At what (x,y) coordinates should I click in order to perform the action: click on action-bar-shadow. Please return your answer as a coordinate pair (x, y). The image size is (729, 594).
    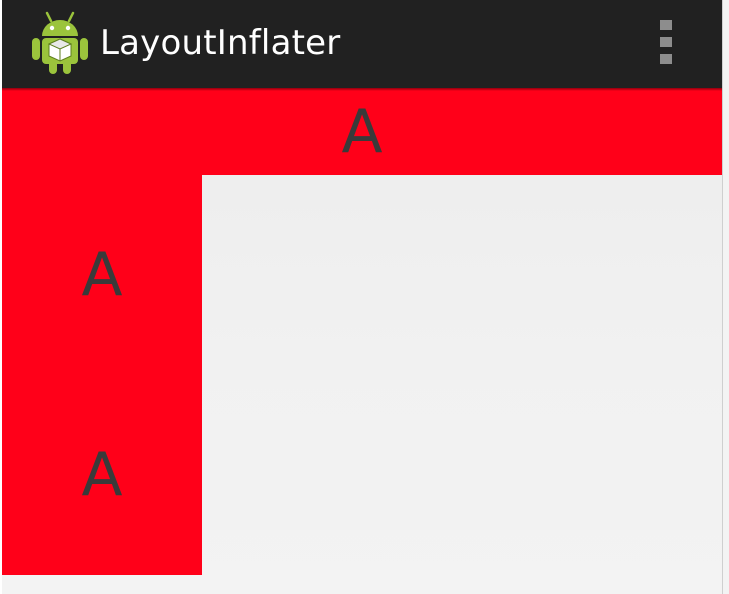
    Looking at the image, I should click on (362, 89).